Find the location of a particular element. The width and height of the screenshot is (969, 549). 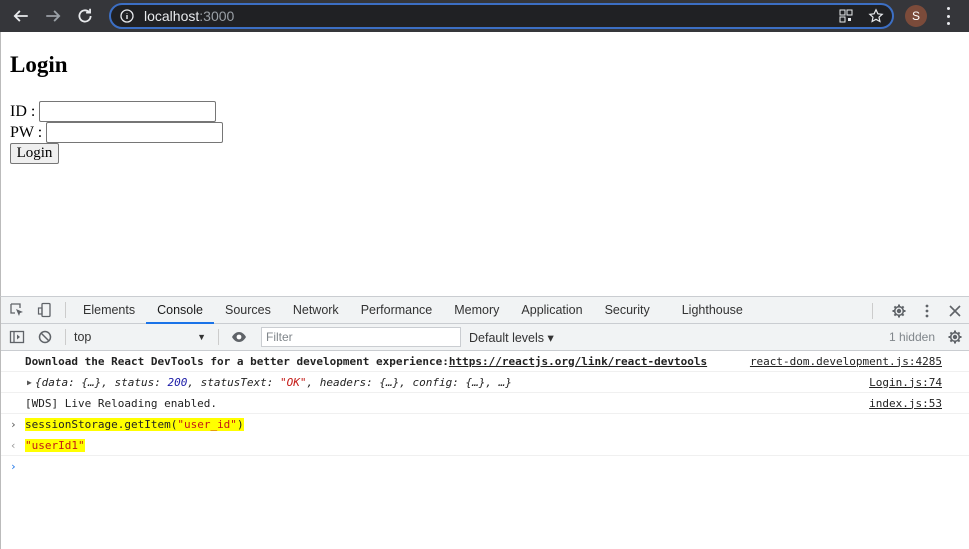

clear-console-icon is located at coordinates (45, 337).